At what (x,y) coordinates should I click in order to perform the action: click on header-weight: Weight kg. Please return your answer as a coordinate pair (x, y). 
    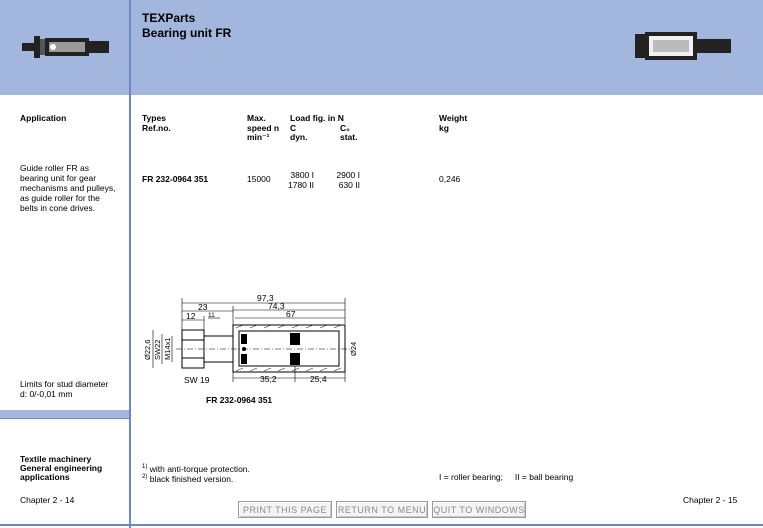
    Looking at the image, I should click on (453, 123).